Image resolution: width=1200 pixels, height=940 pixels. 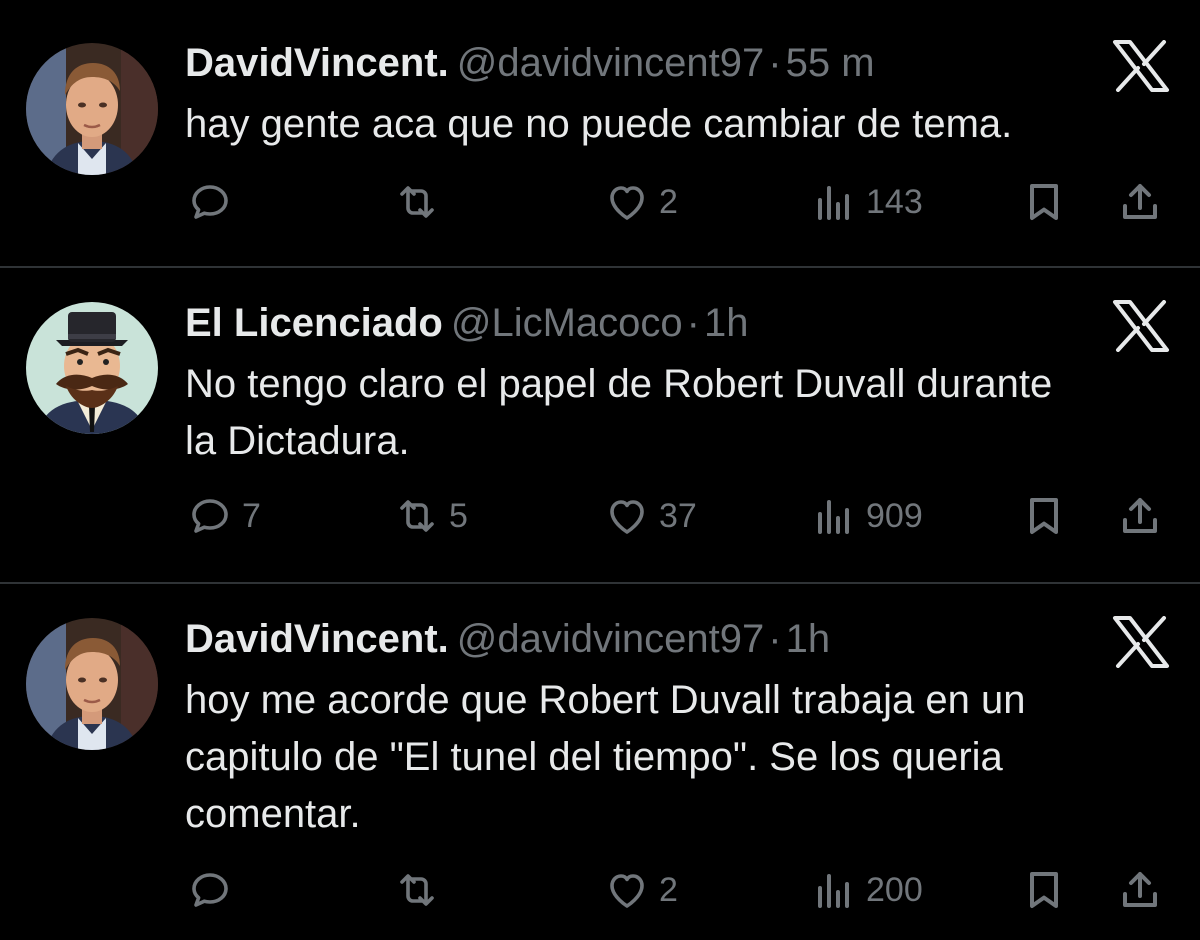 I want to click on tweet-actions: 7 5 37 909, so click(x=600, y=516).